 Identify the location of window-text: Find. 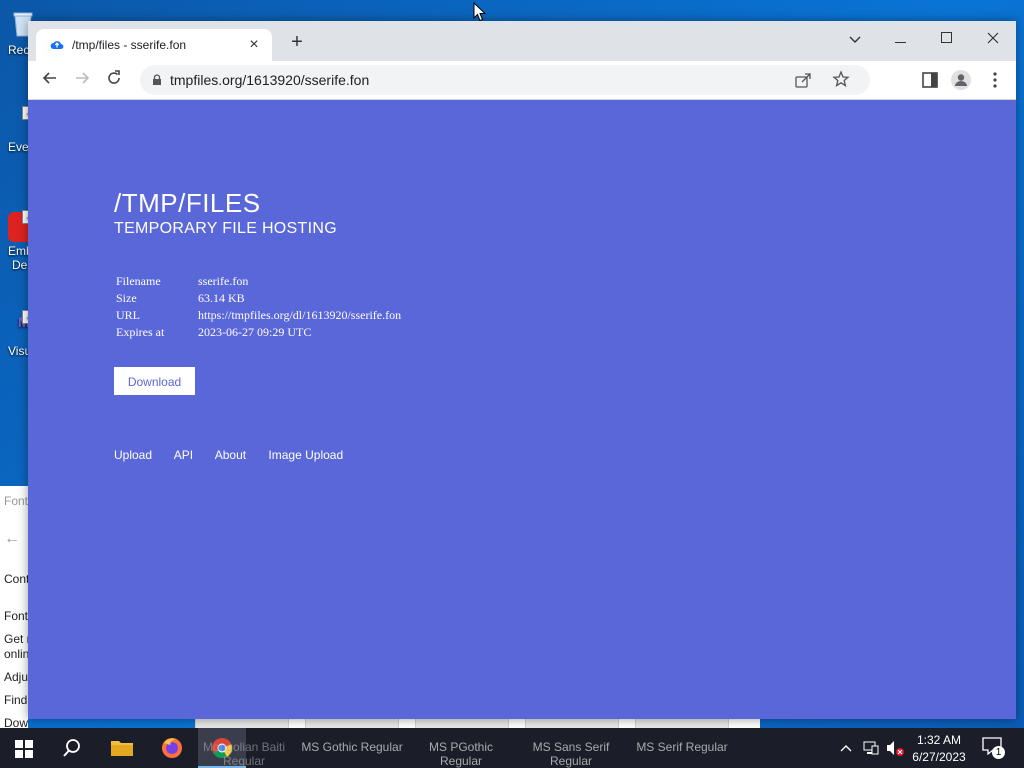
(15, 700).